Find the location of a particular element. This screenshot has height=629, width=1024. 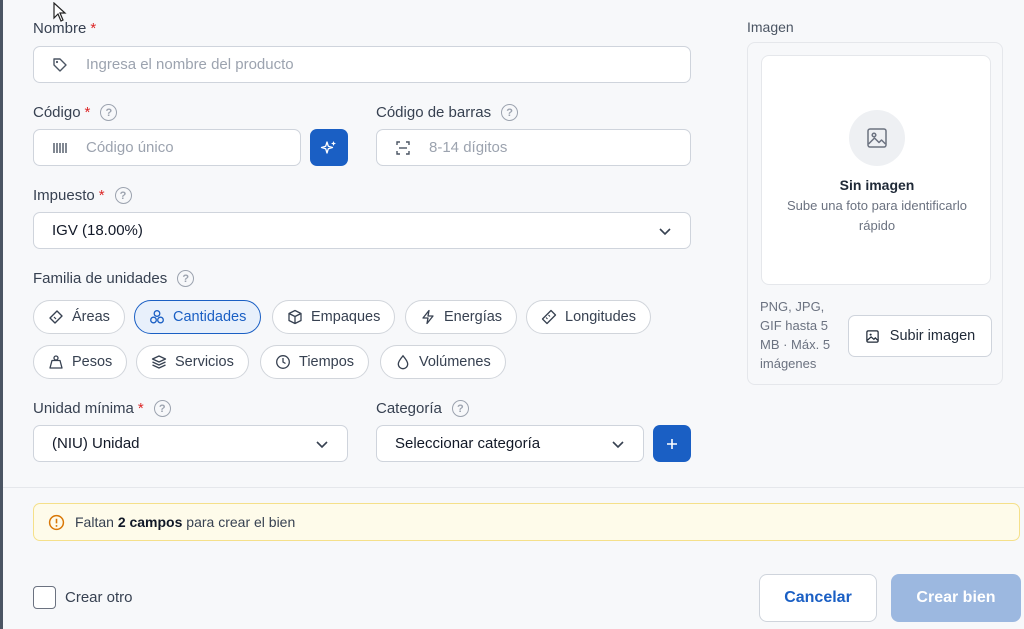

categoria-select: Seleccionar categoría is located at coordinates (510, 443).